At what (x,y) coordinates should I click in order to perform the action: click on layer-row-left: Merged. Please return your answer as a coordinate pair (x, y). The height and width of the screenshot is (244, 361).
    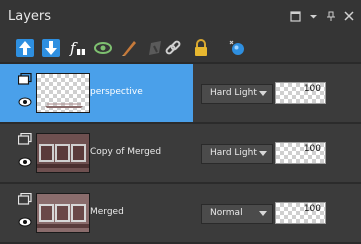
    Looking at the image, I should click on (96, 213).